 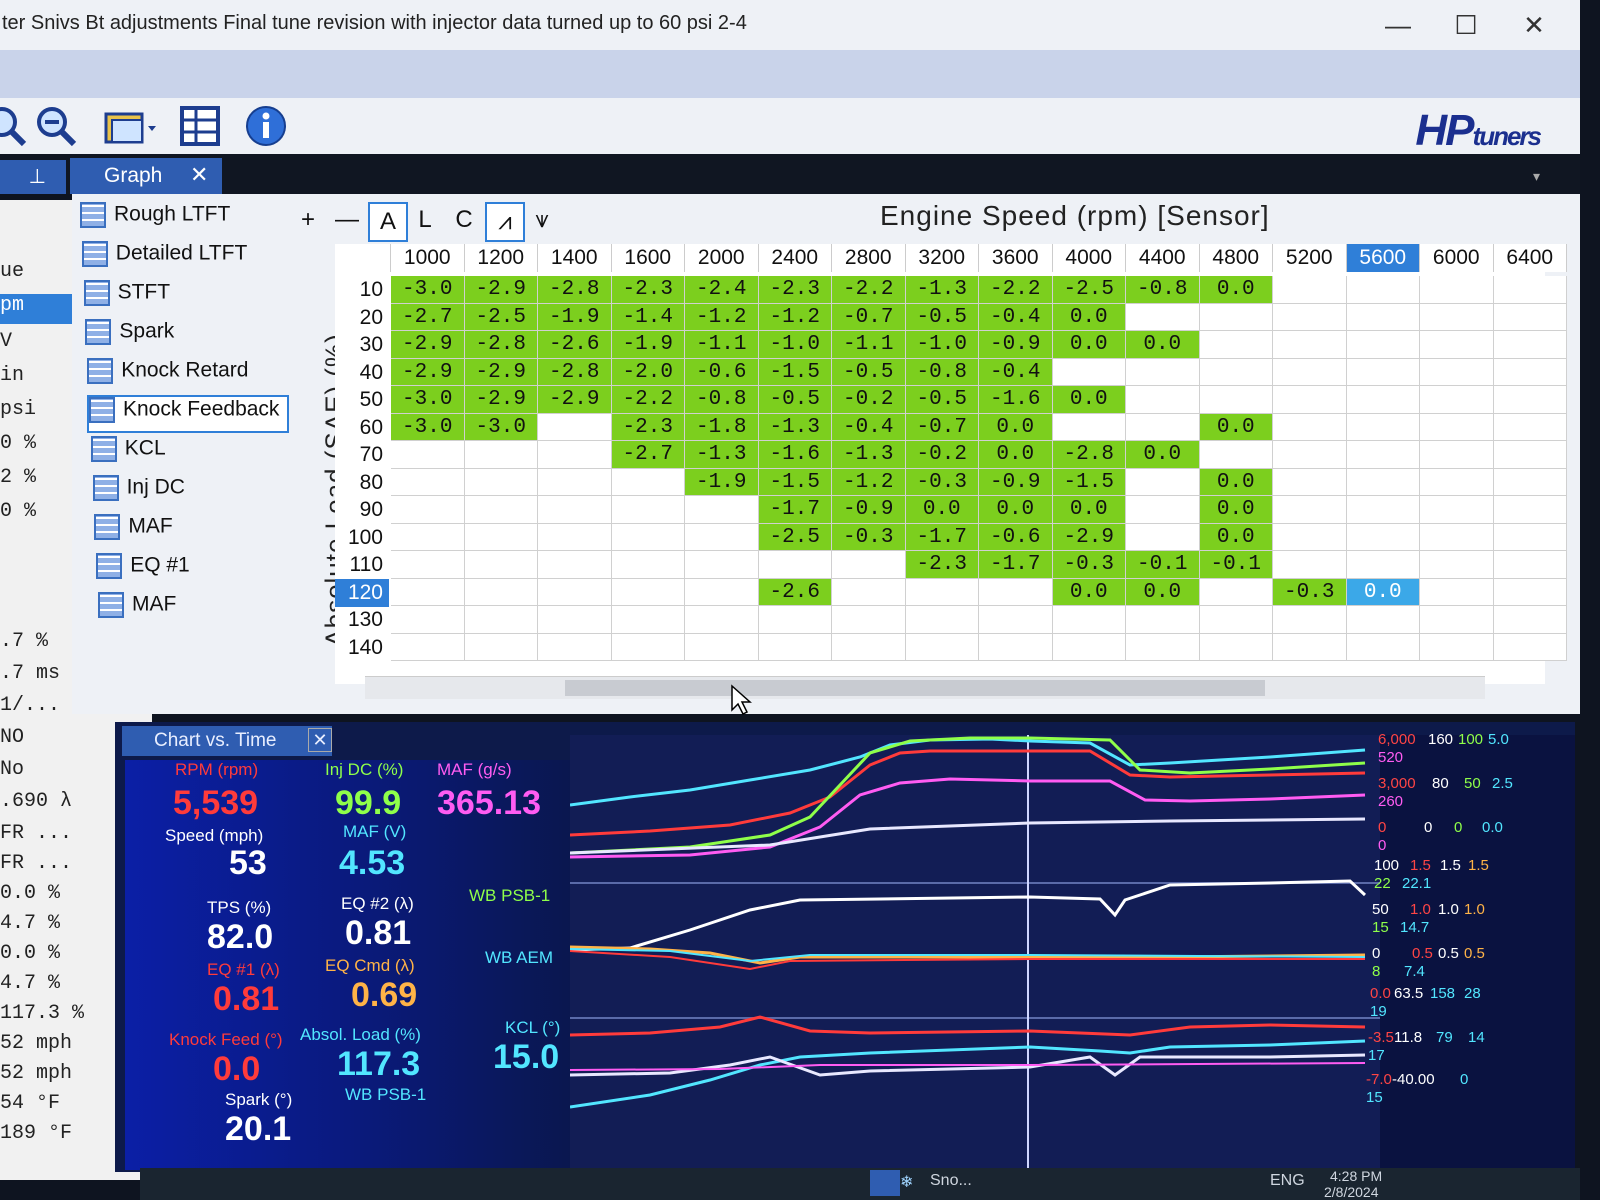 I want to click on row-header: 40, so click(x=362, y=373).